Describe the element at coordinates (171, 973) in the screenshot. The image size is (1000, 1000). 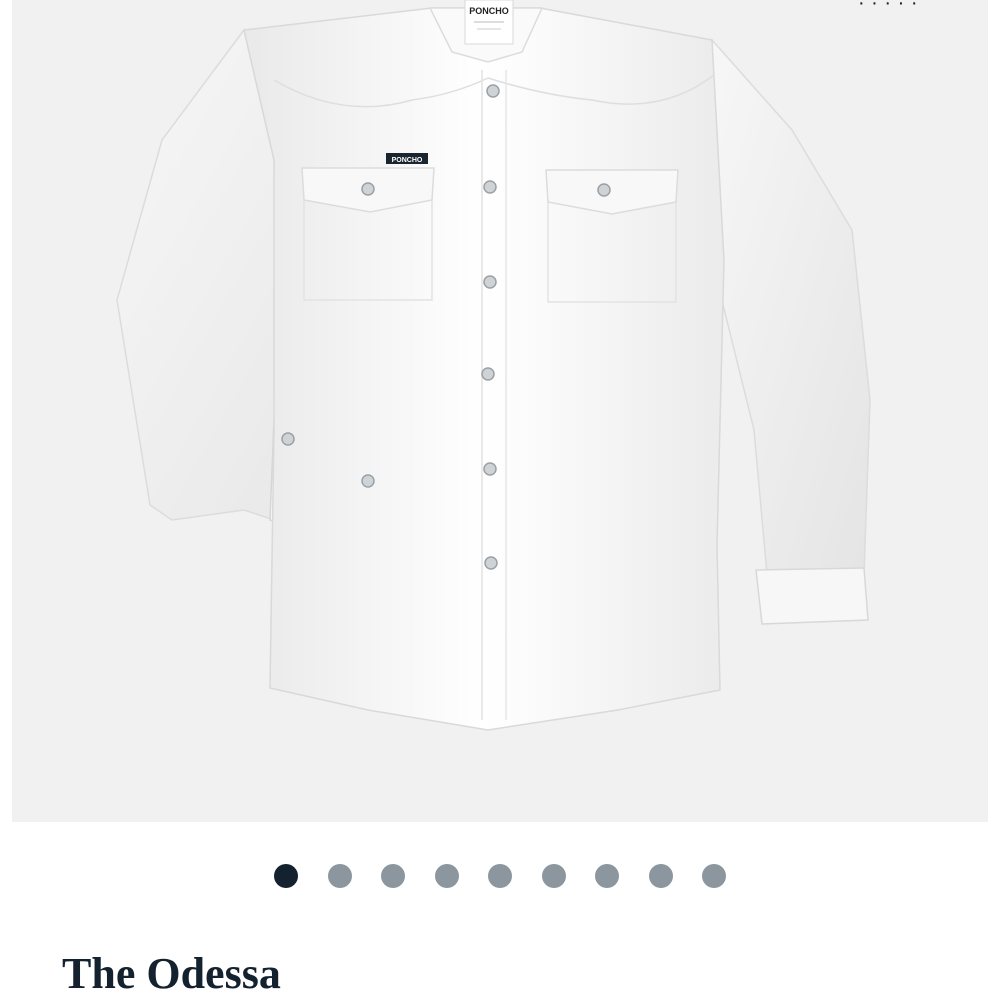
I see `product-title: The Odessa` at that location.